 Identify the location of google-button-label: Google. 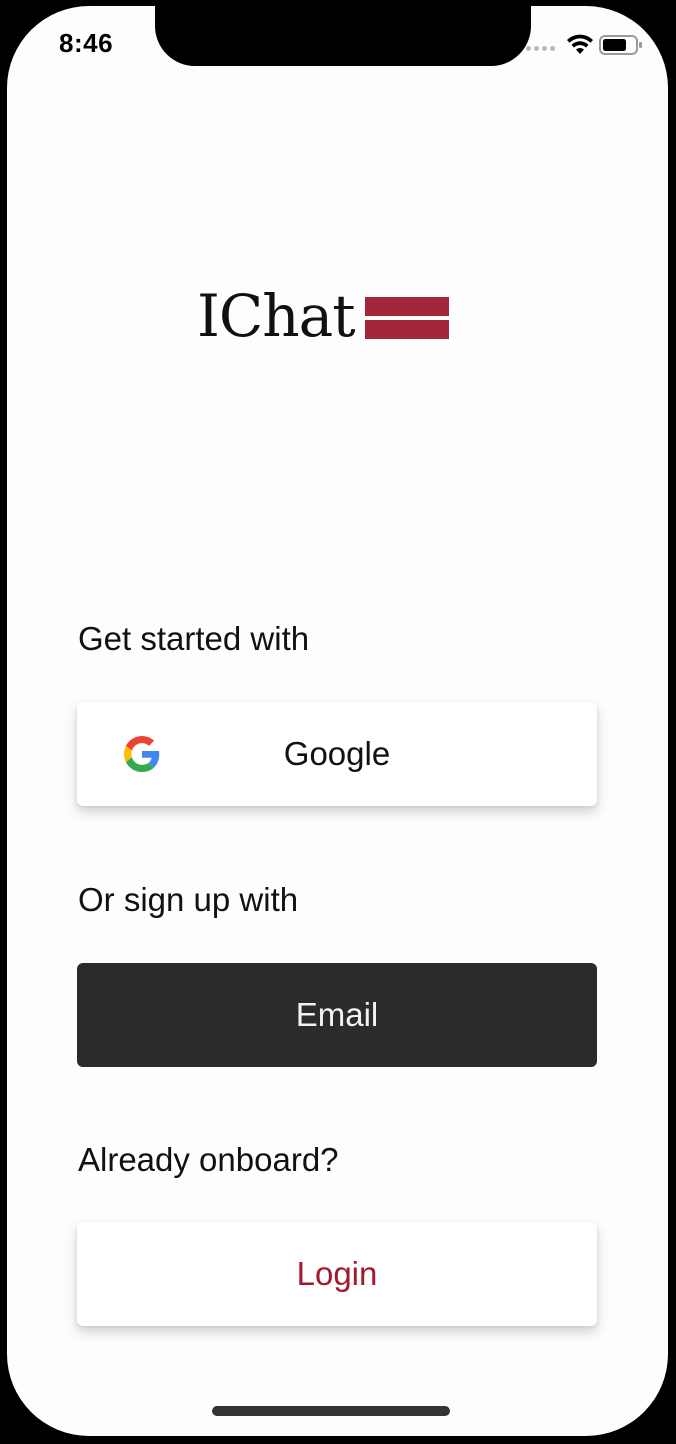
(337, 753).